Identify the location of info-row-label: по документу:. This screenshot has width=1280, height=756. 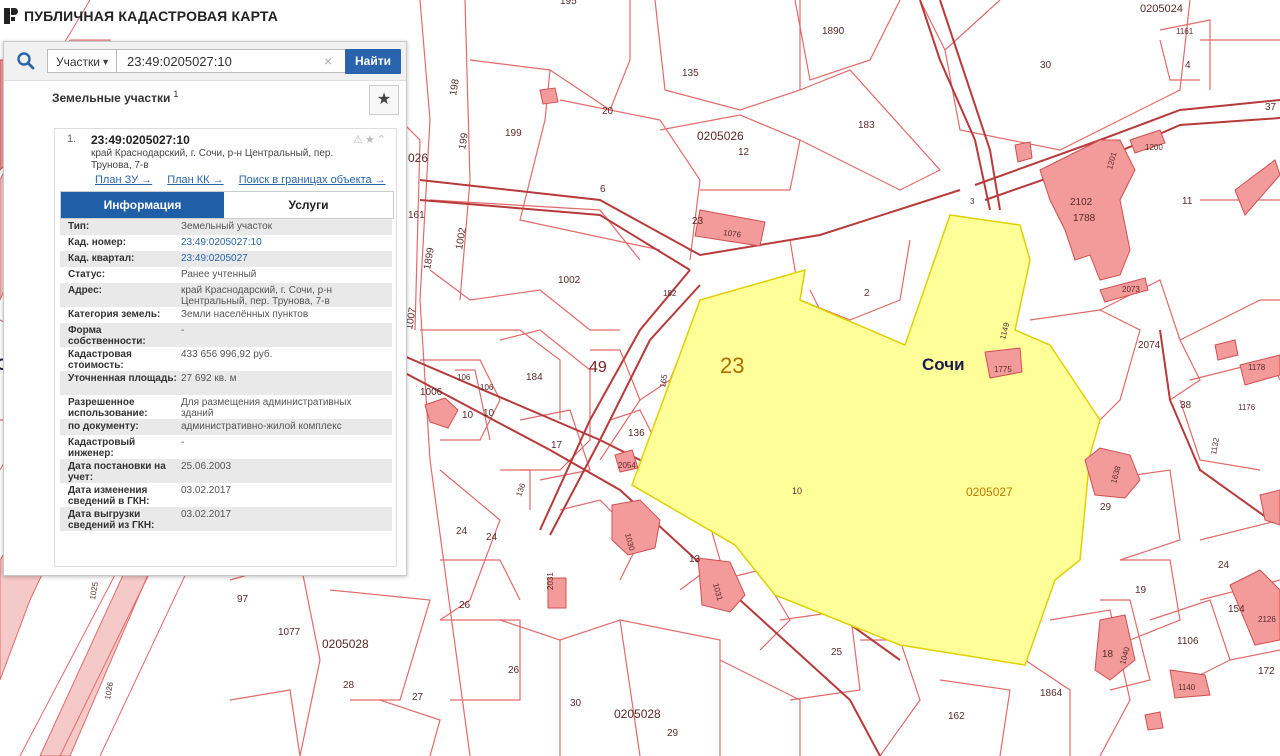
(103, 426).